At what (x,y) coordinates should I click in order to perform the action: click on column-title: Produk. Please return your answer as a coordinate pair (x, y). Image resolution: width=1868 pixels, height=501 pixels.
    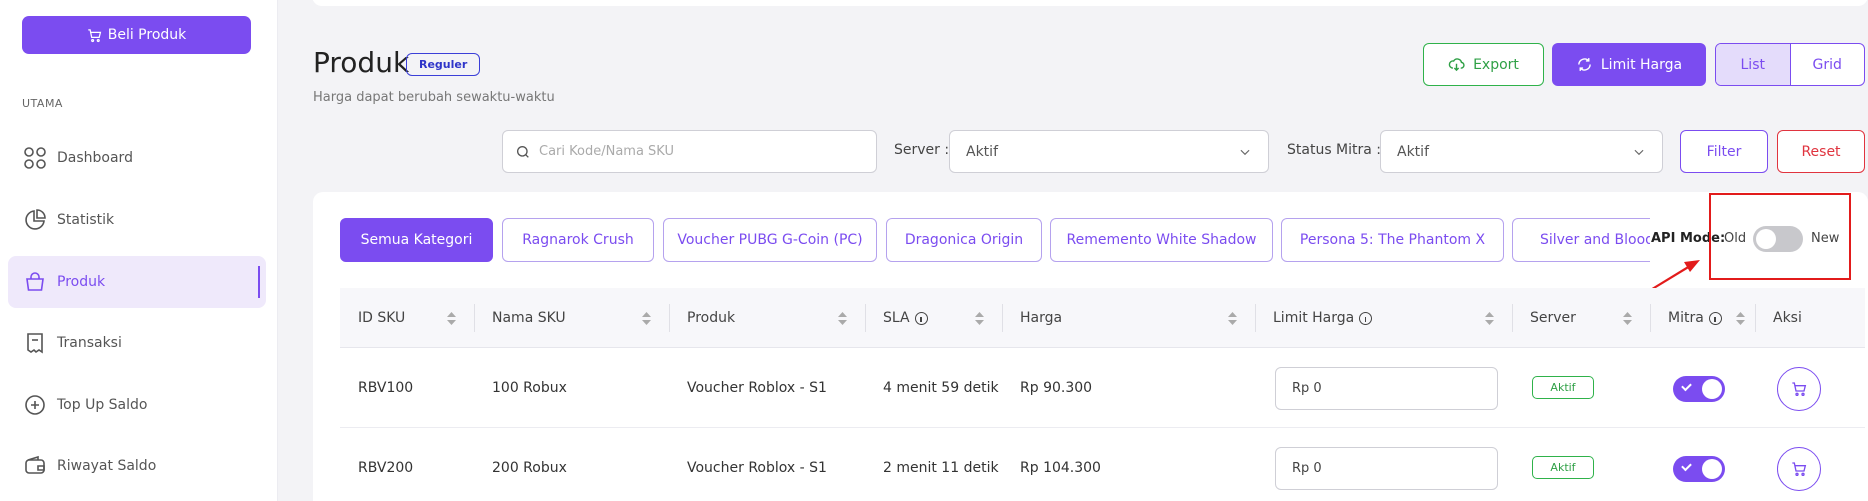
    Looking at the image, I should click on (711, 318).